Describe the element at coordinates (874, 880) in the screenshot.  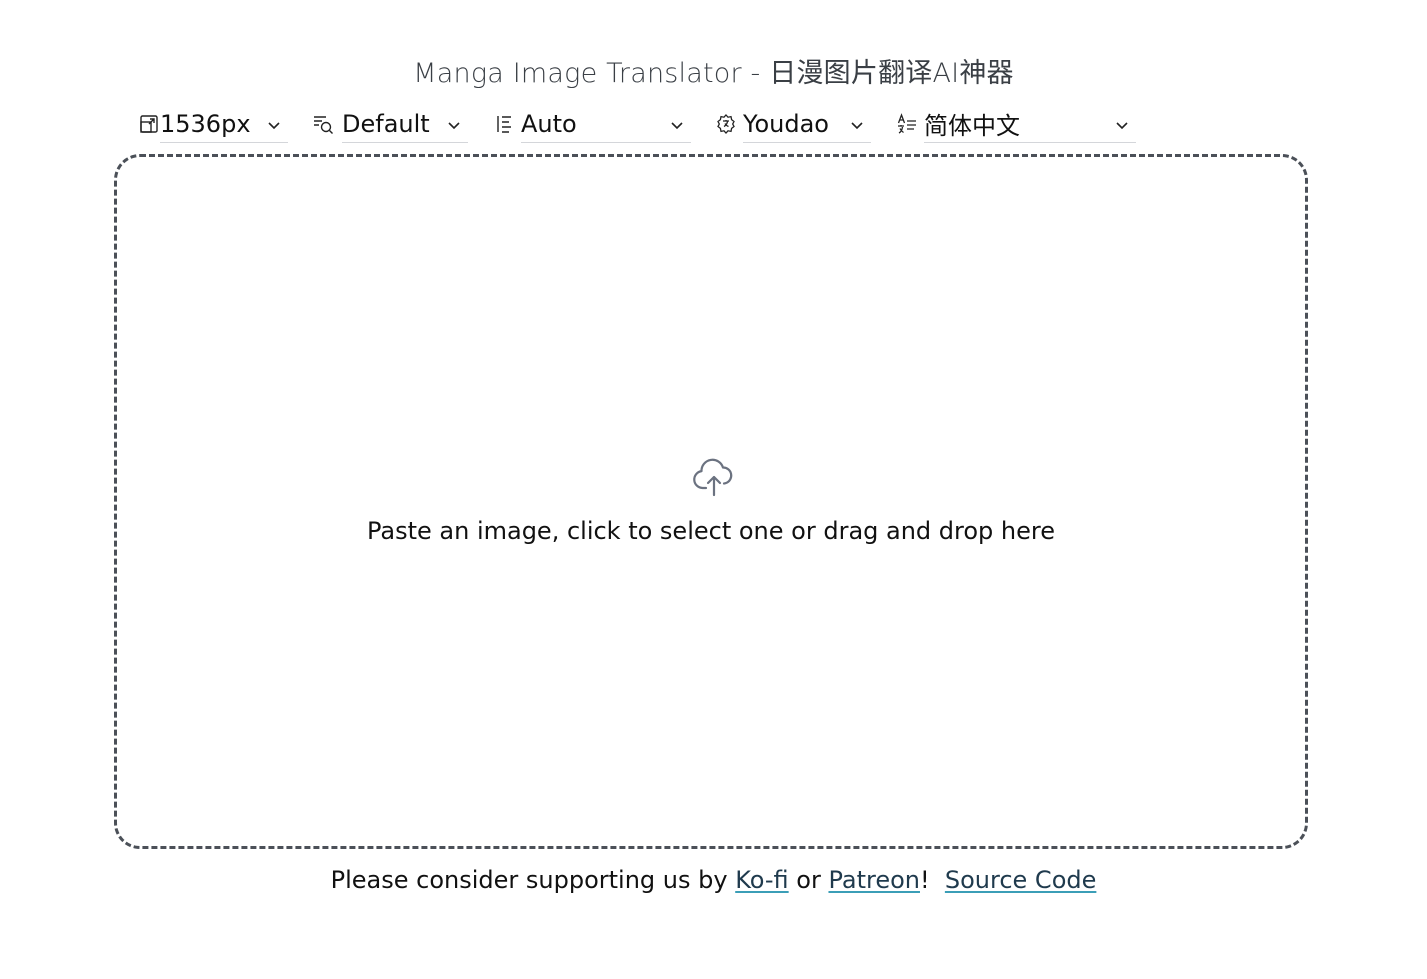
I see `patreon-link: Patreon` at that location.